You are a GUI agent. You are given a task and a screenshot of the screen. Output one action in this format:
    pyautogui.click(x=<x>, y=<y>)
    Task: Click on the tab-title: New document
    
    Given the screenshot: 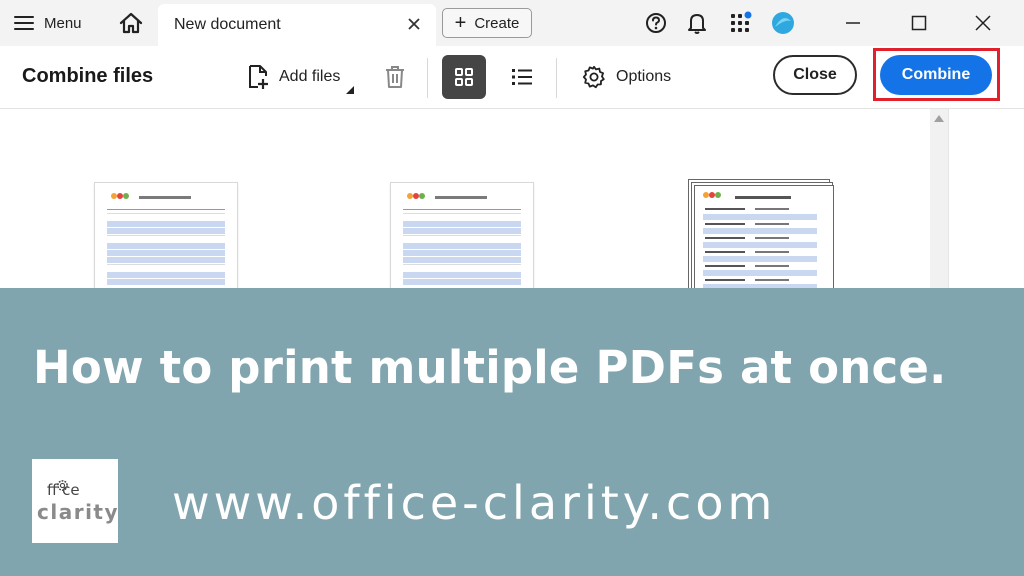 What is the action you would take?
    pyautogui.click(x=227, y=24)
    